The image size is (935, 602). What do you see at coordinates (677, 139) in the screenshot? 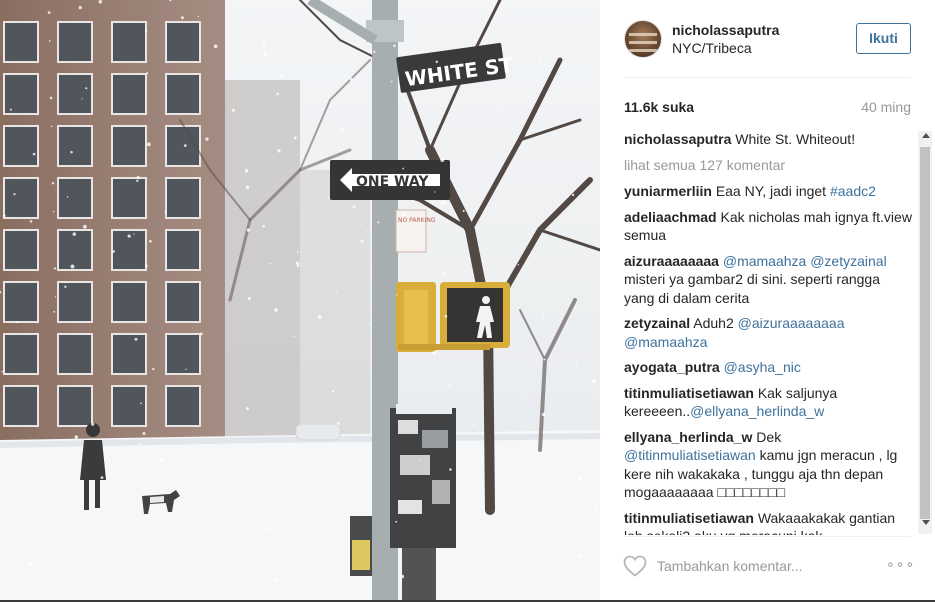
I see `caption-username: nicholassaputra` at bounding box center [677, 139].